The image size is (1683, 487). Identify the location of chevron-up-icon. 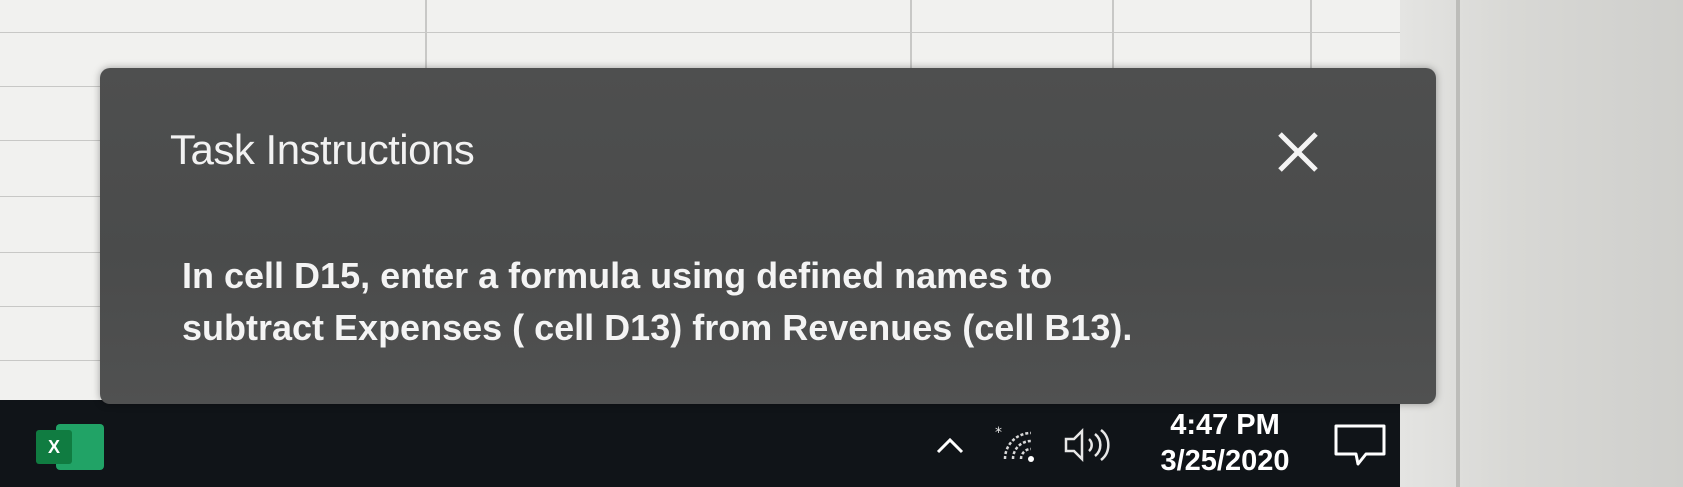
(950, 445).